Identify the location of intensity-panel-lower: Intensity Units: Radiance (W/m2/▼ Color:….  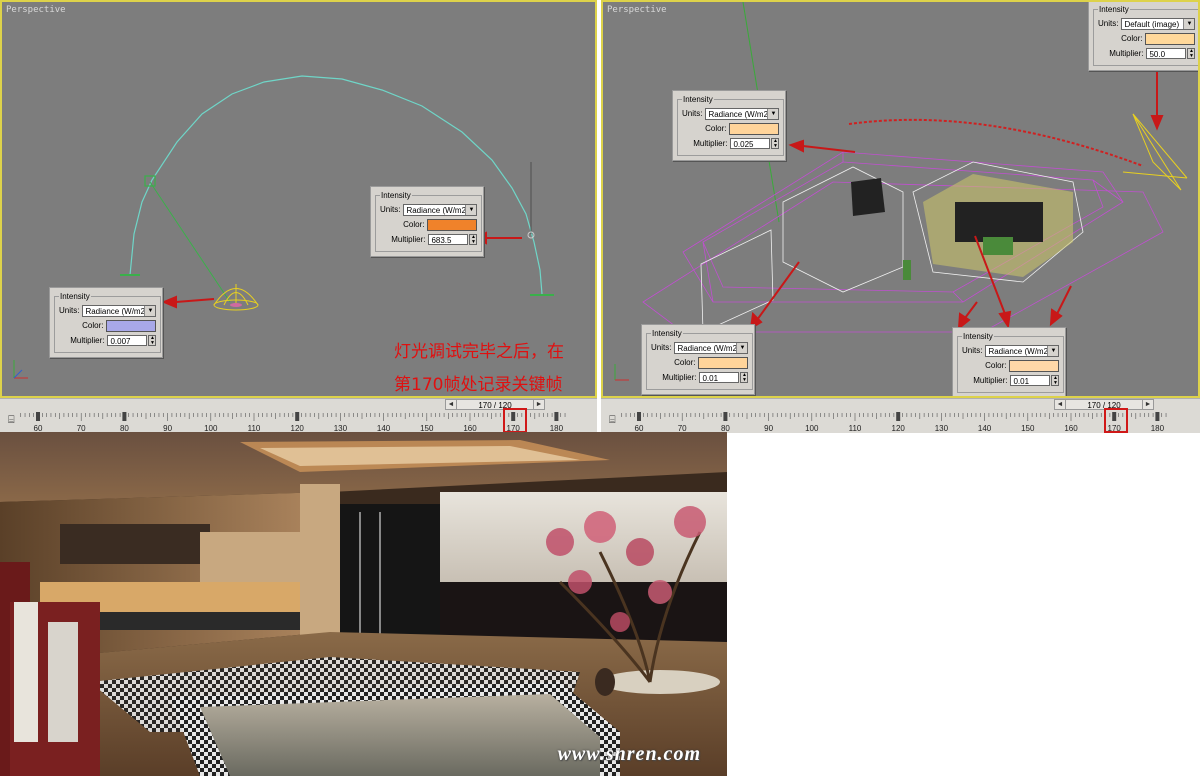
(106, 322).